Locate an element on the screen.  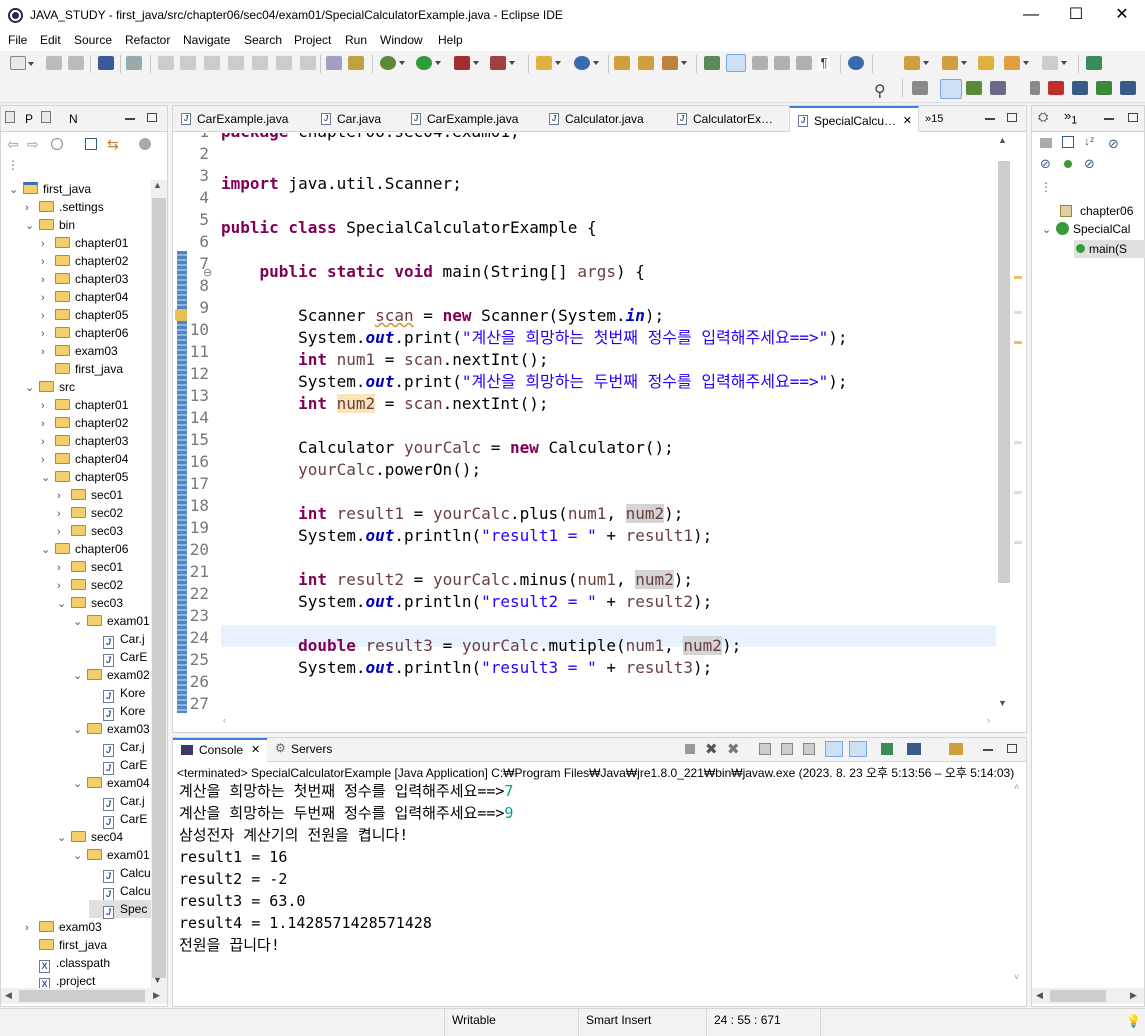
minimize-outline-icon is located at coordinates (1109, 119).